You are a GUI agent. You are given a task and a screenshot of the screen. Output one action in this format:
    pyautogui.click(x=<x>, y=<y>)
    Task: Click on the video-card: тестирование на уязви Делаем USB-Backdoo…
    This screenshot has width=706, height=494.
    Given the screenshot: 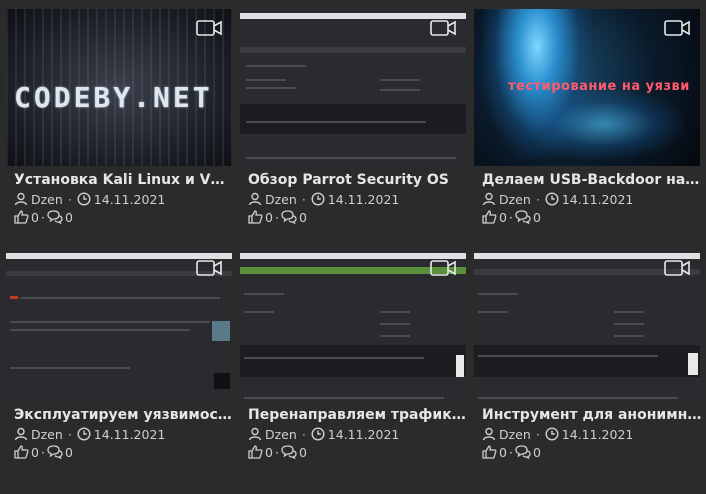 What is the action you would take?
    pyautogui.click(x=589, y=117)
    